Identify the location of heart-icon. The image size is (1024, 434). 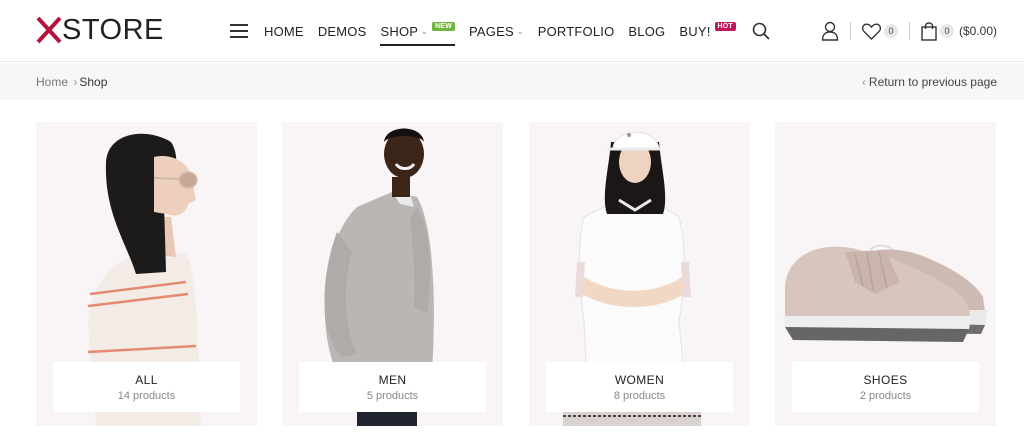
(871, 31).